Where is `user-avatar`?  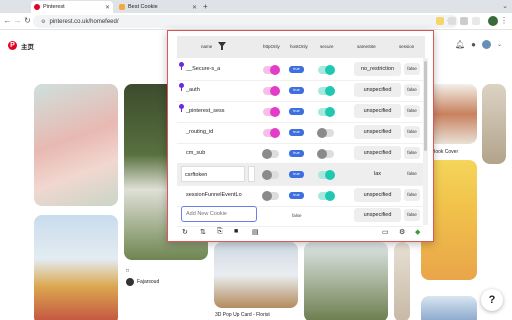
user-avatar is located at coordinates (486, 44).